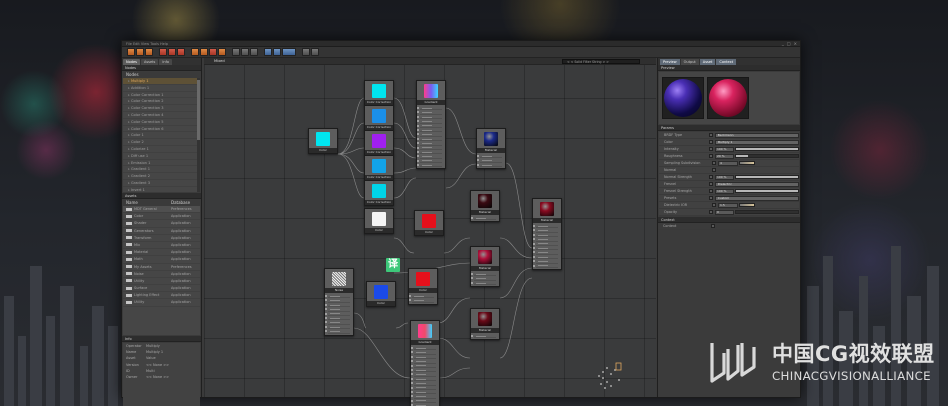 Image resolution: width=948 pixels, height=406 pixels. What do you see at coordinates (161, 170) in the screenshot?
I see `node-list-item: Gradient 1` at bounding box center [161, 170].